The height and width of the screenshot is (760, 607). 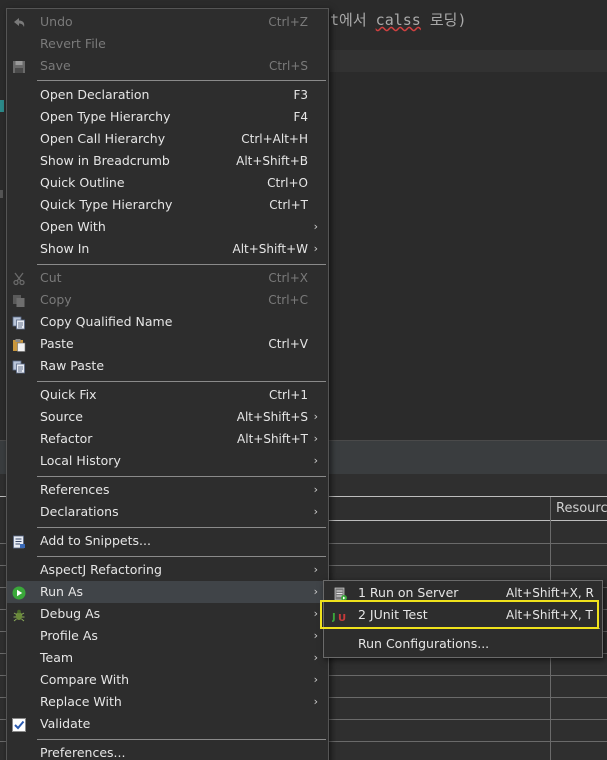 I want to click on menu-item-quick-outline: Quick Outline Ctrl+O, so click(x=167, y=183).